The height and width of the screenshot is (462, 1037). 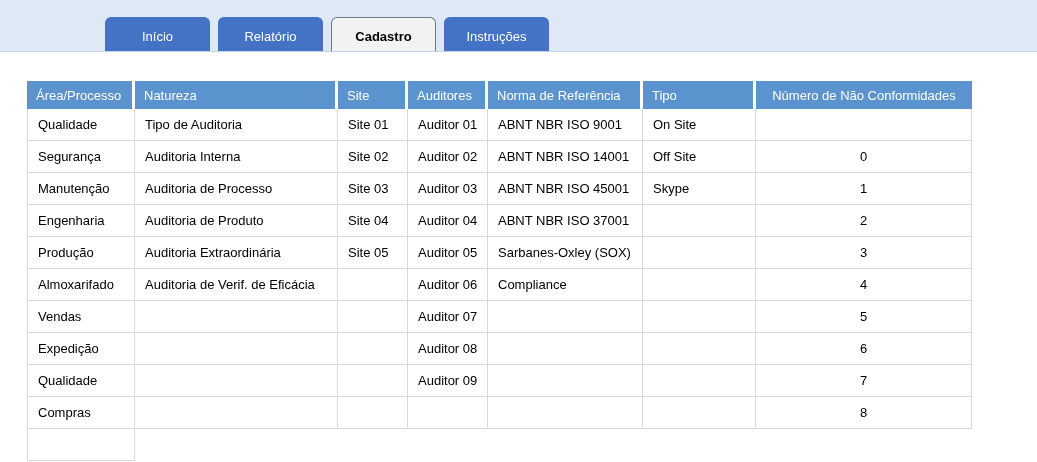 What do you see at coordinates (864, 253) in the screenshot?
I see `table-cell: 3` at bounding box center [864, 253].